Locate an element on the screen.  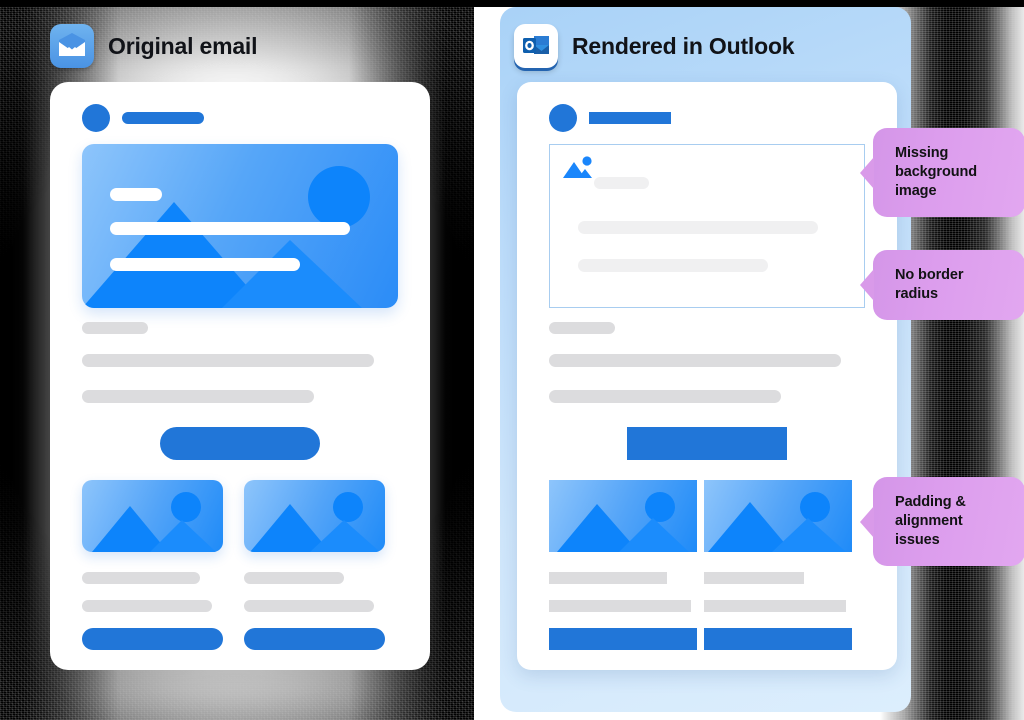
callout-text: Missing background image is located at coordinates (936, 172).